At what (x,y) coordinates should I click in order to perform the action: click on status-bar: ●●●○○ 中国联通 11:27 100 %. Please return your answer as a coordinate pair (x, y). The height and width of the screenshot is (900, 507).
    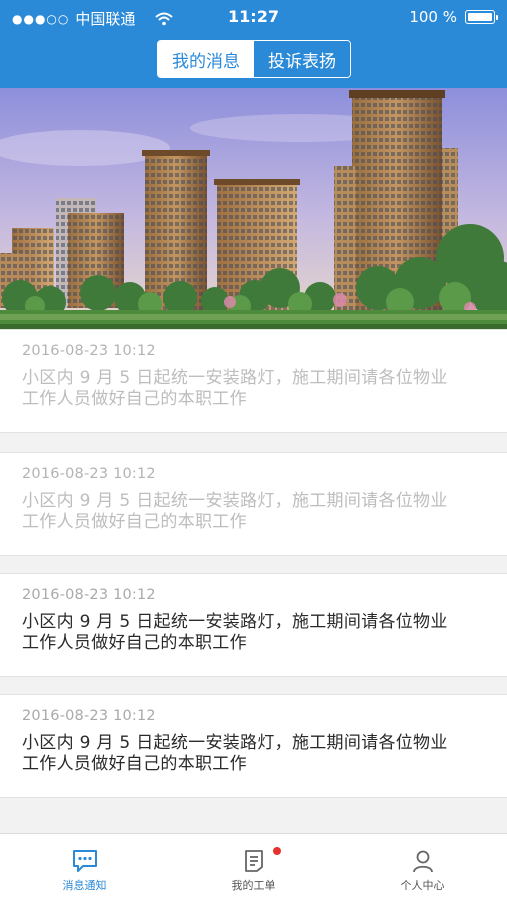
    Looking at the image, I should click on (253, 17).